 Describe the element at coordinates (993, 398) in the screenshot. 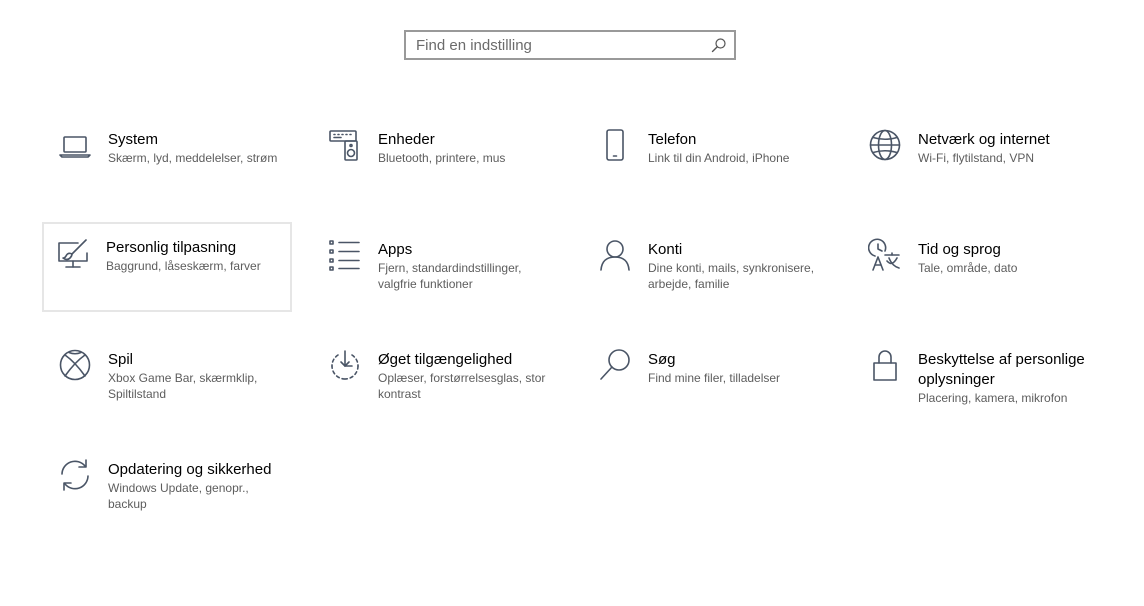

I see `category-description: Placering, kamera, mikrofon` at that location.